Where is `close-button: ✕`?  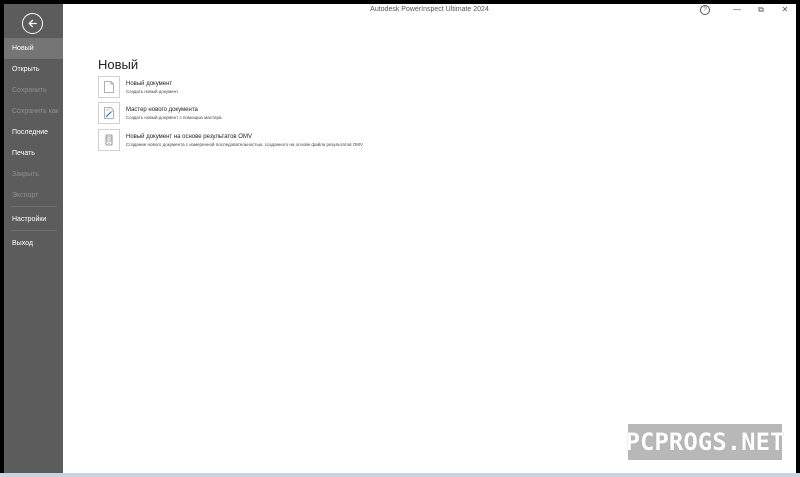
close-button: ✕ is located at coordinates (785, 10).